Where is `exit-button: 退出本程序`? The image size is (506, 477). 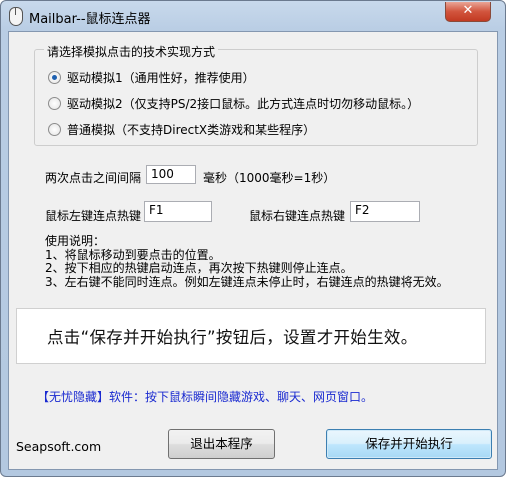
exit-button: 退出本程序 is located at coordinates (221, 444).